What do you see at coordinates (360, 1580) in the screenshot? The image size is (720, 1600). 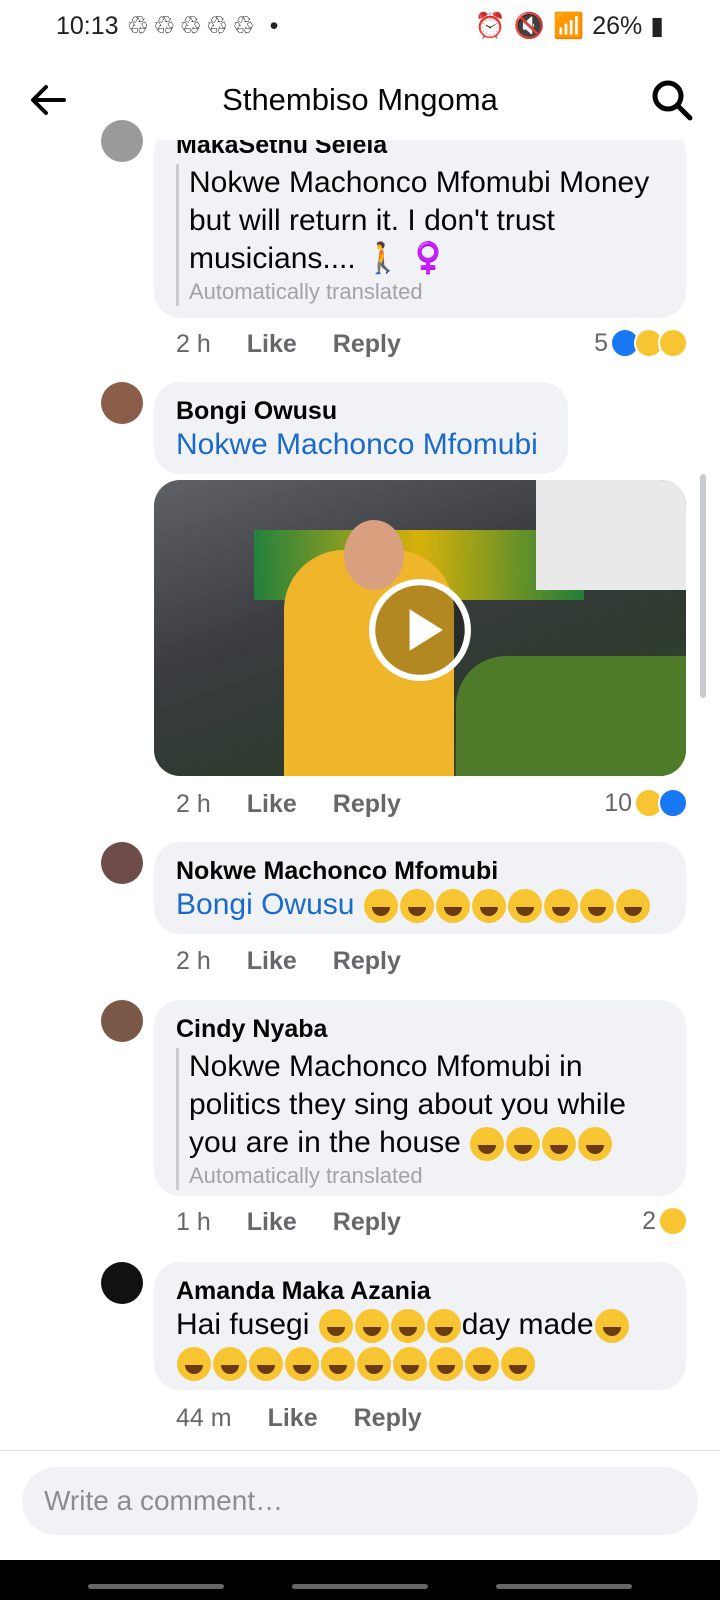 I see `system-navigation-bar` at bounding box center [360, 1580].